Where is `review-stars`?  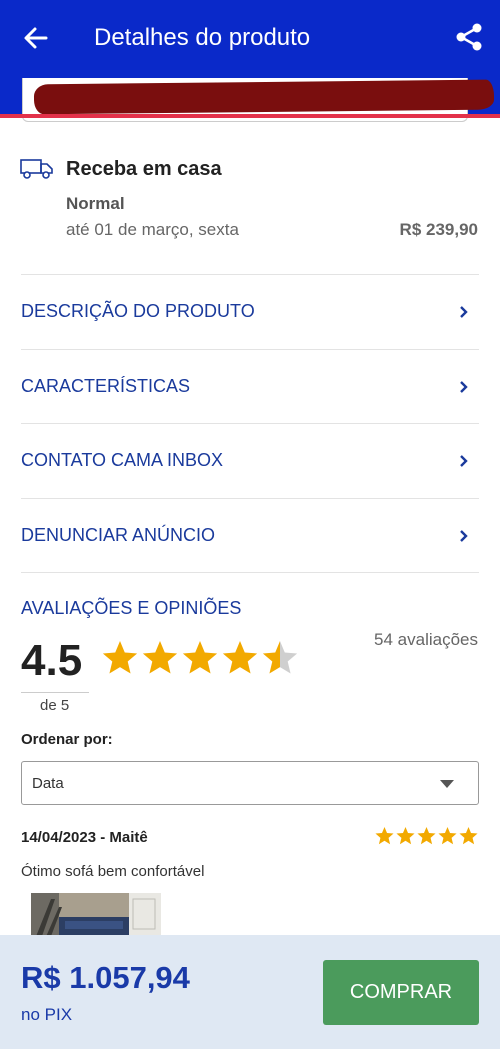
review-stars is located at coordinates (426, 836).